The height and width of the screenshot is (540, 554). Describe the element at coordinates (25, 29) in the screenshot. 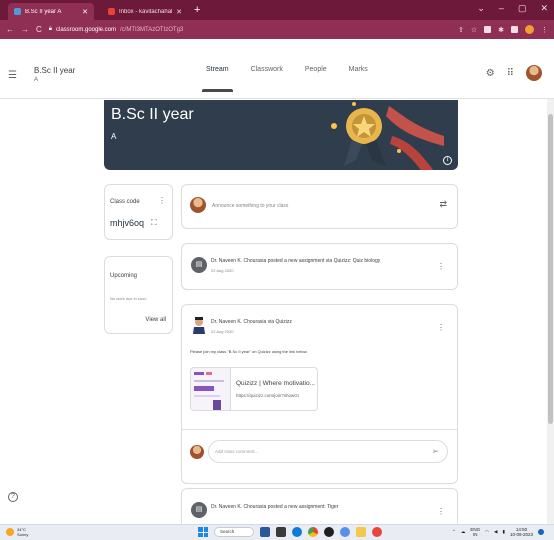

I see `forward-arrow-icon: →` at that location.